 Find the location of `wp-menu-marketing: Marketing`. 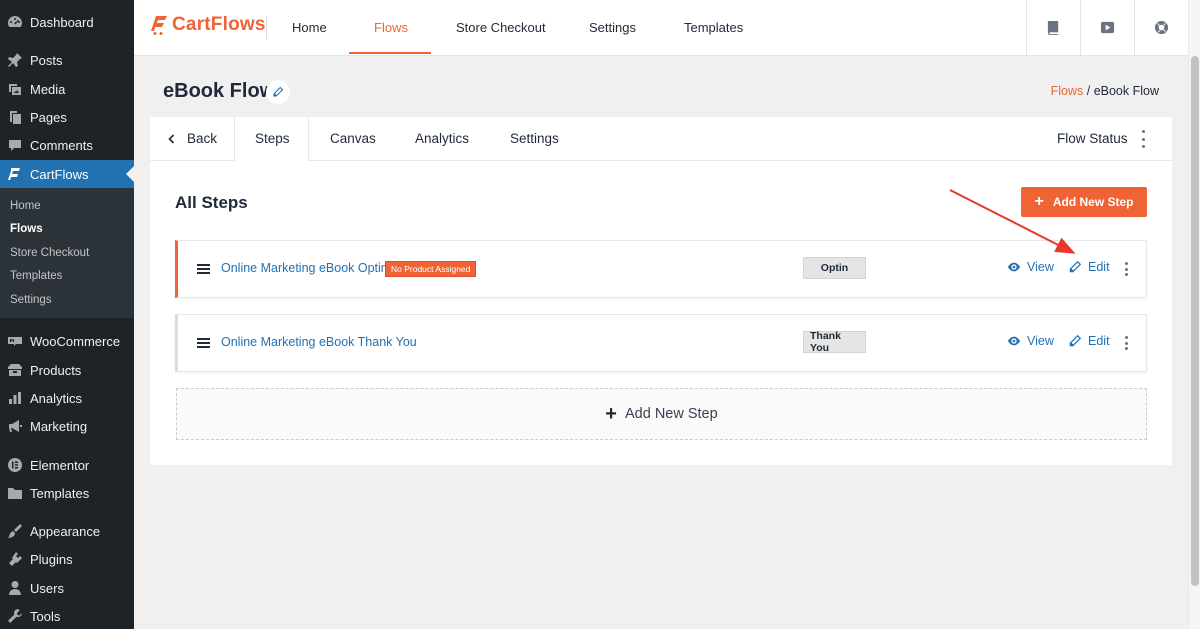

wp-menu-marketing: Marketing is located at coordinates (67, 426).